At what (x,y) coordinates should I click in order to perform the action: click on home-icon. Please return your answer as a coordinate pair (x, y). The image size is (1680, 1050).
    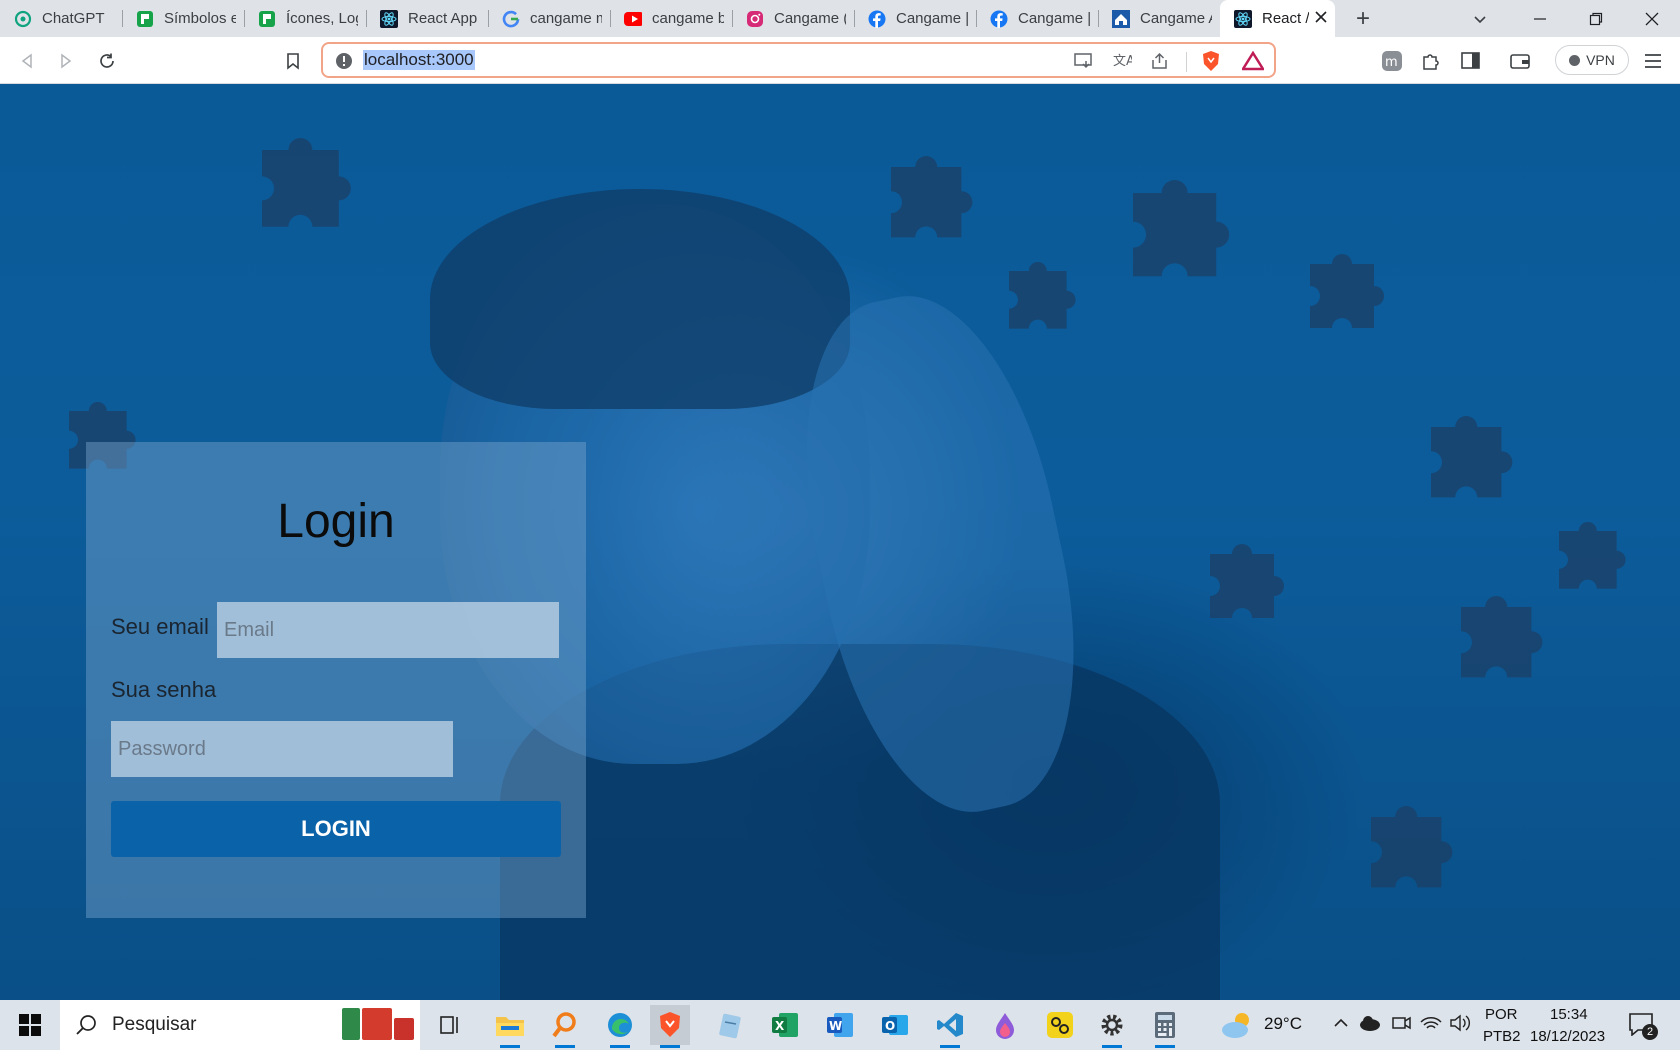
    Looking at the image, I should click on (1121, 18).